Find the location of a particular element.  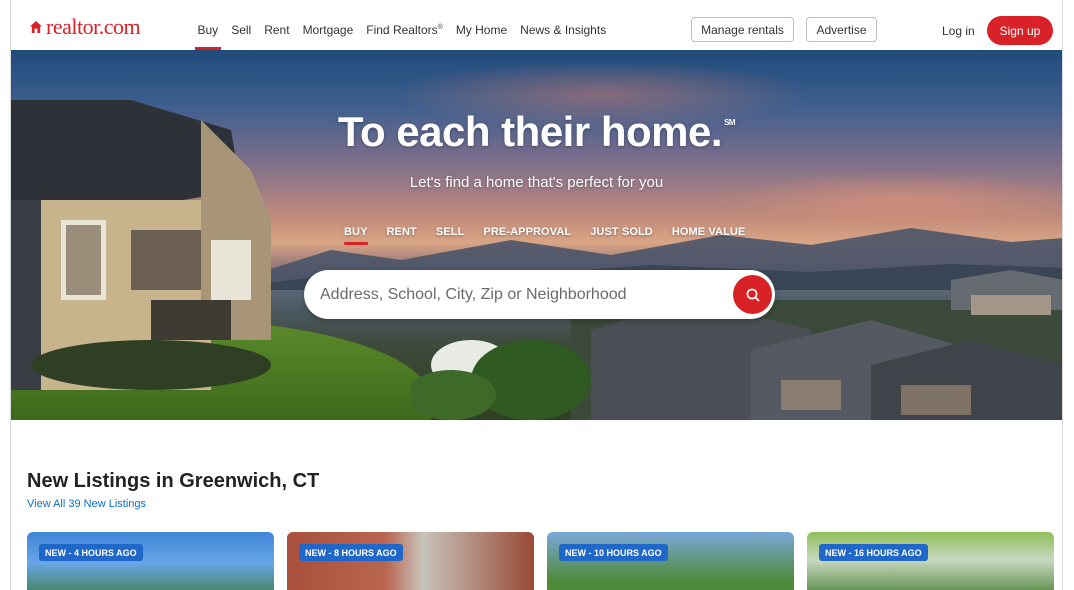

logo-text: realtor.com is located at coordinates (93, 26).